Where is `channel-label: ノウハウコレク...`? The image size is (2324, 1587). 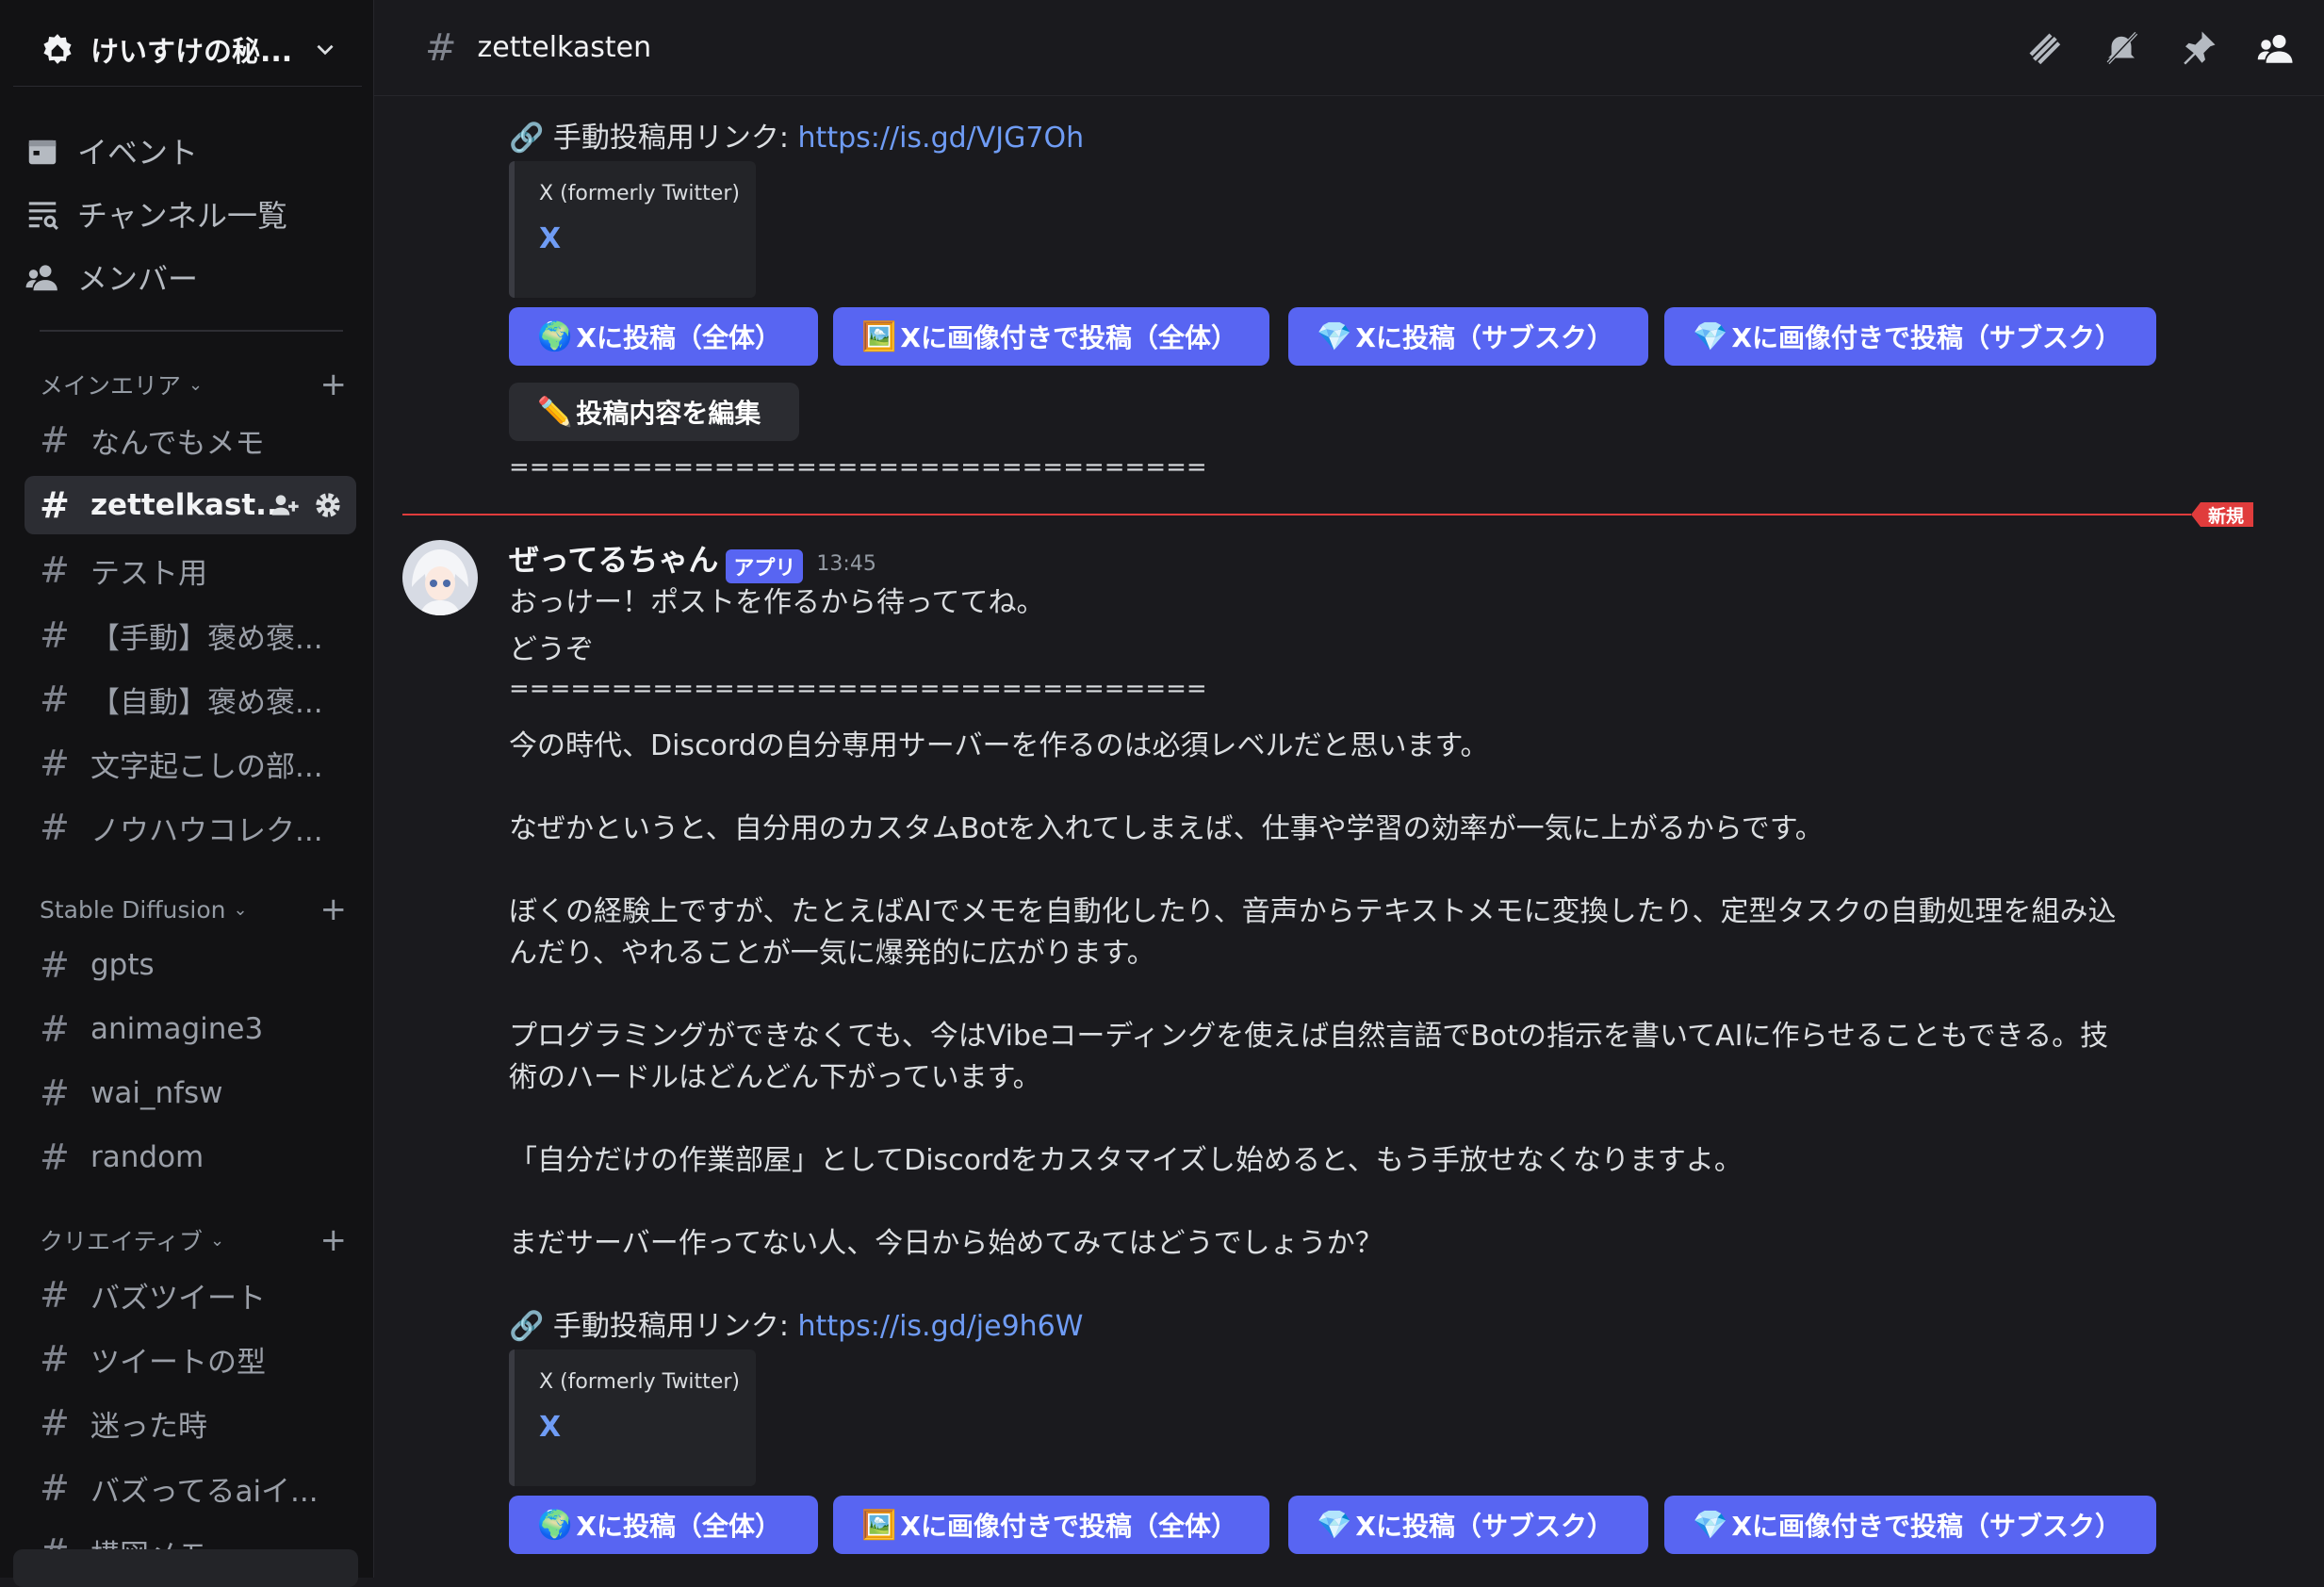 channel-label: ノウハウコレク... is located at coordinates (206, 830).